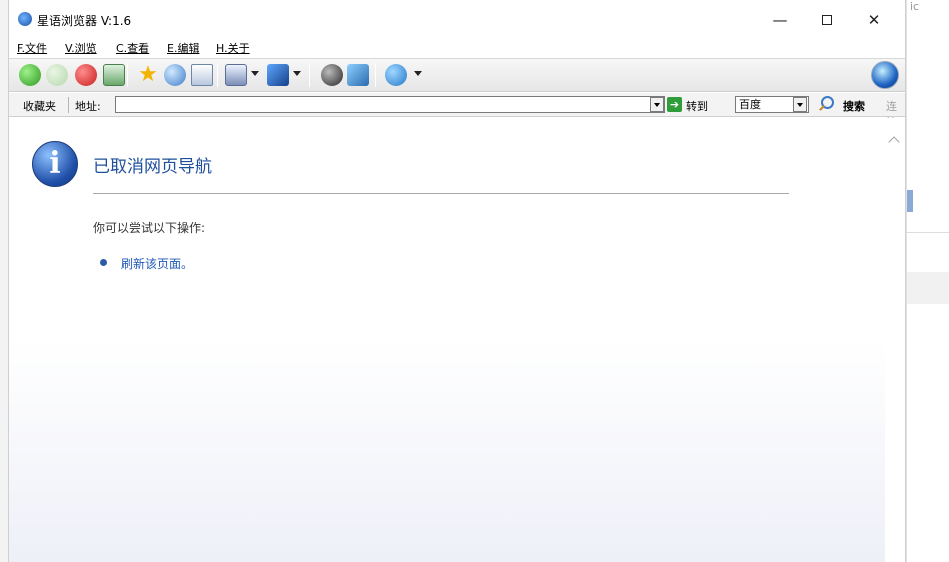 The width and height of the screenshot is (949, 562). Describe the element at coordinates (103, 262) in the screenshot. I see `bullet-icon` at that location.